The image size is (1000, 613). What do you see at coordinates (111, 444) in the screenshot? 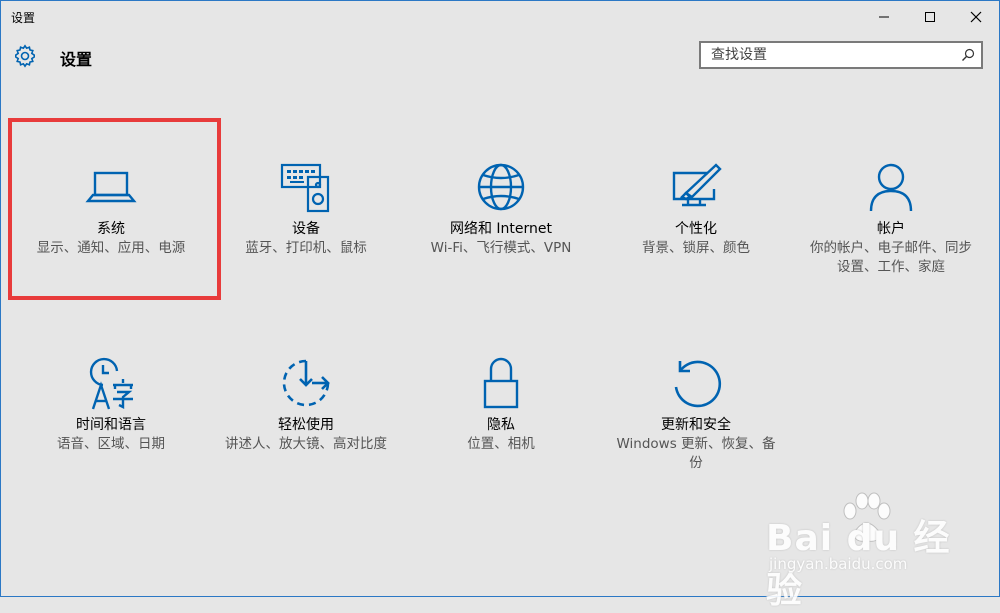
I see `tile-description: 语音、区域、日期` at bounding box center [111, 444].